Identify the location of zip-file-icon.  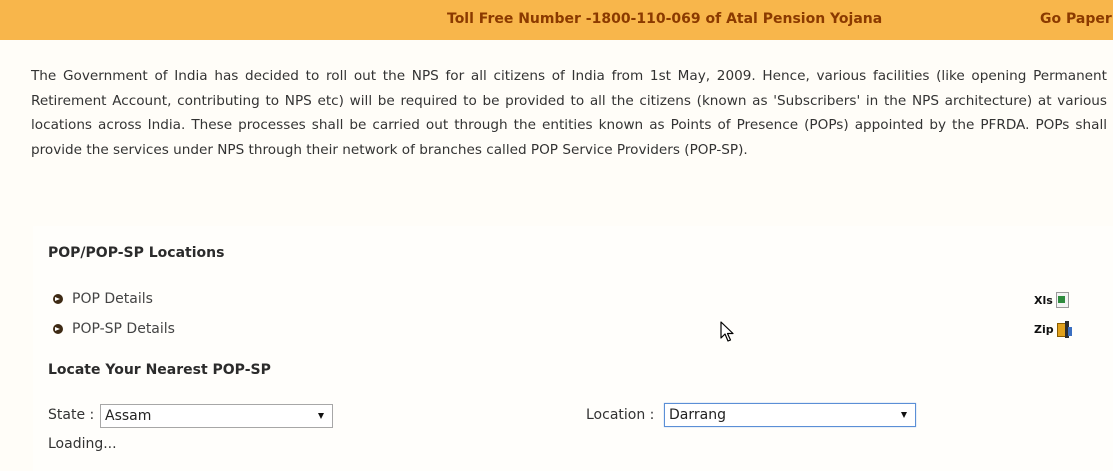
(1064, 329).